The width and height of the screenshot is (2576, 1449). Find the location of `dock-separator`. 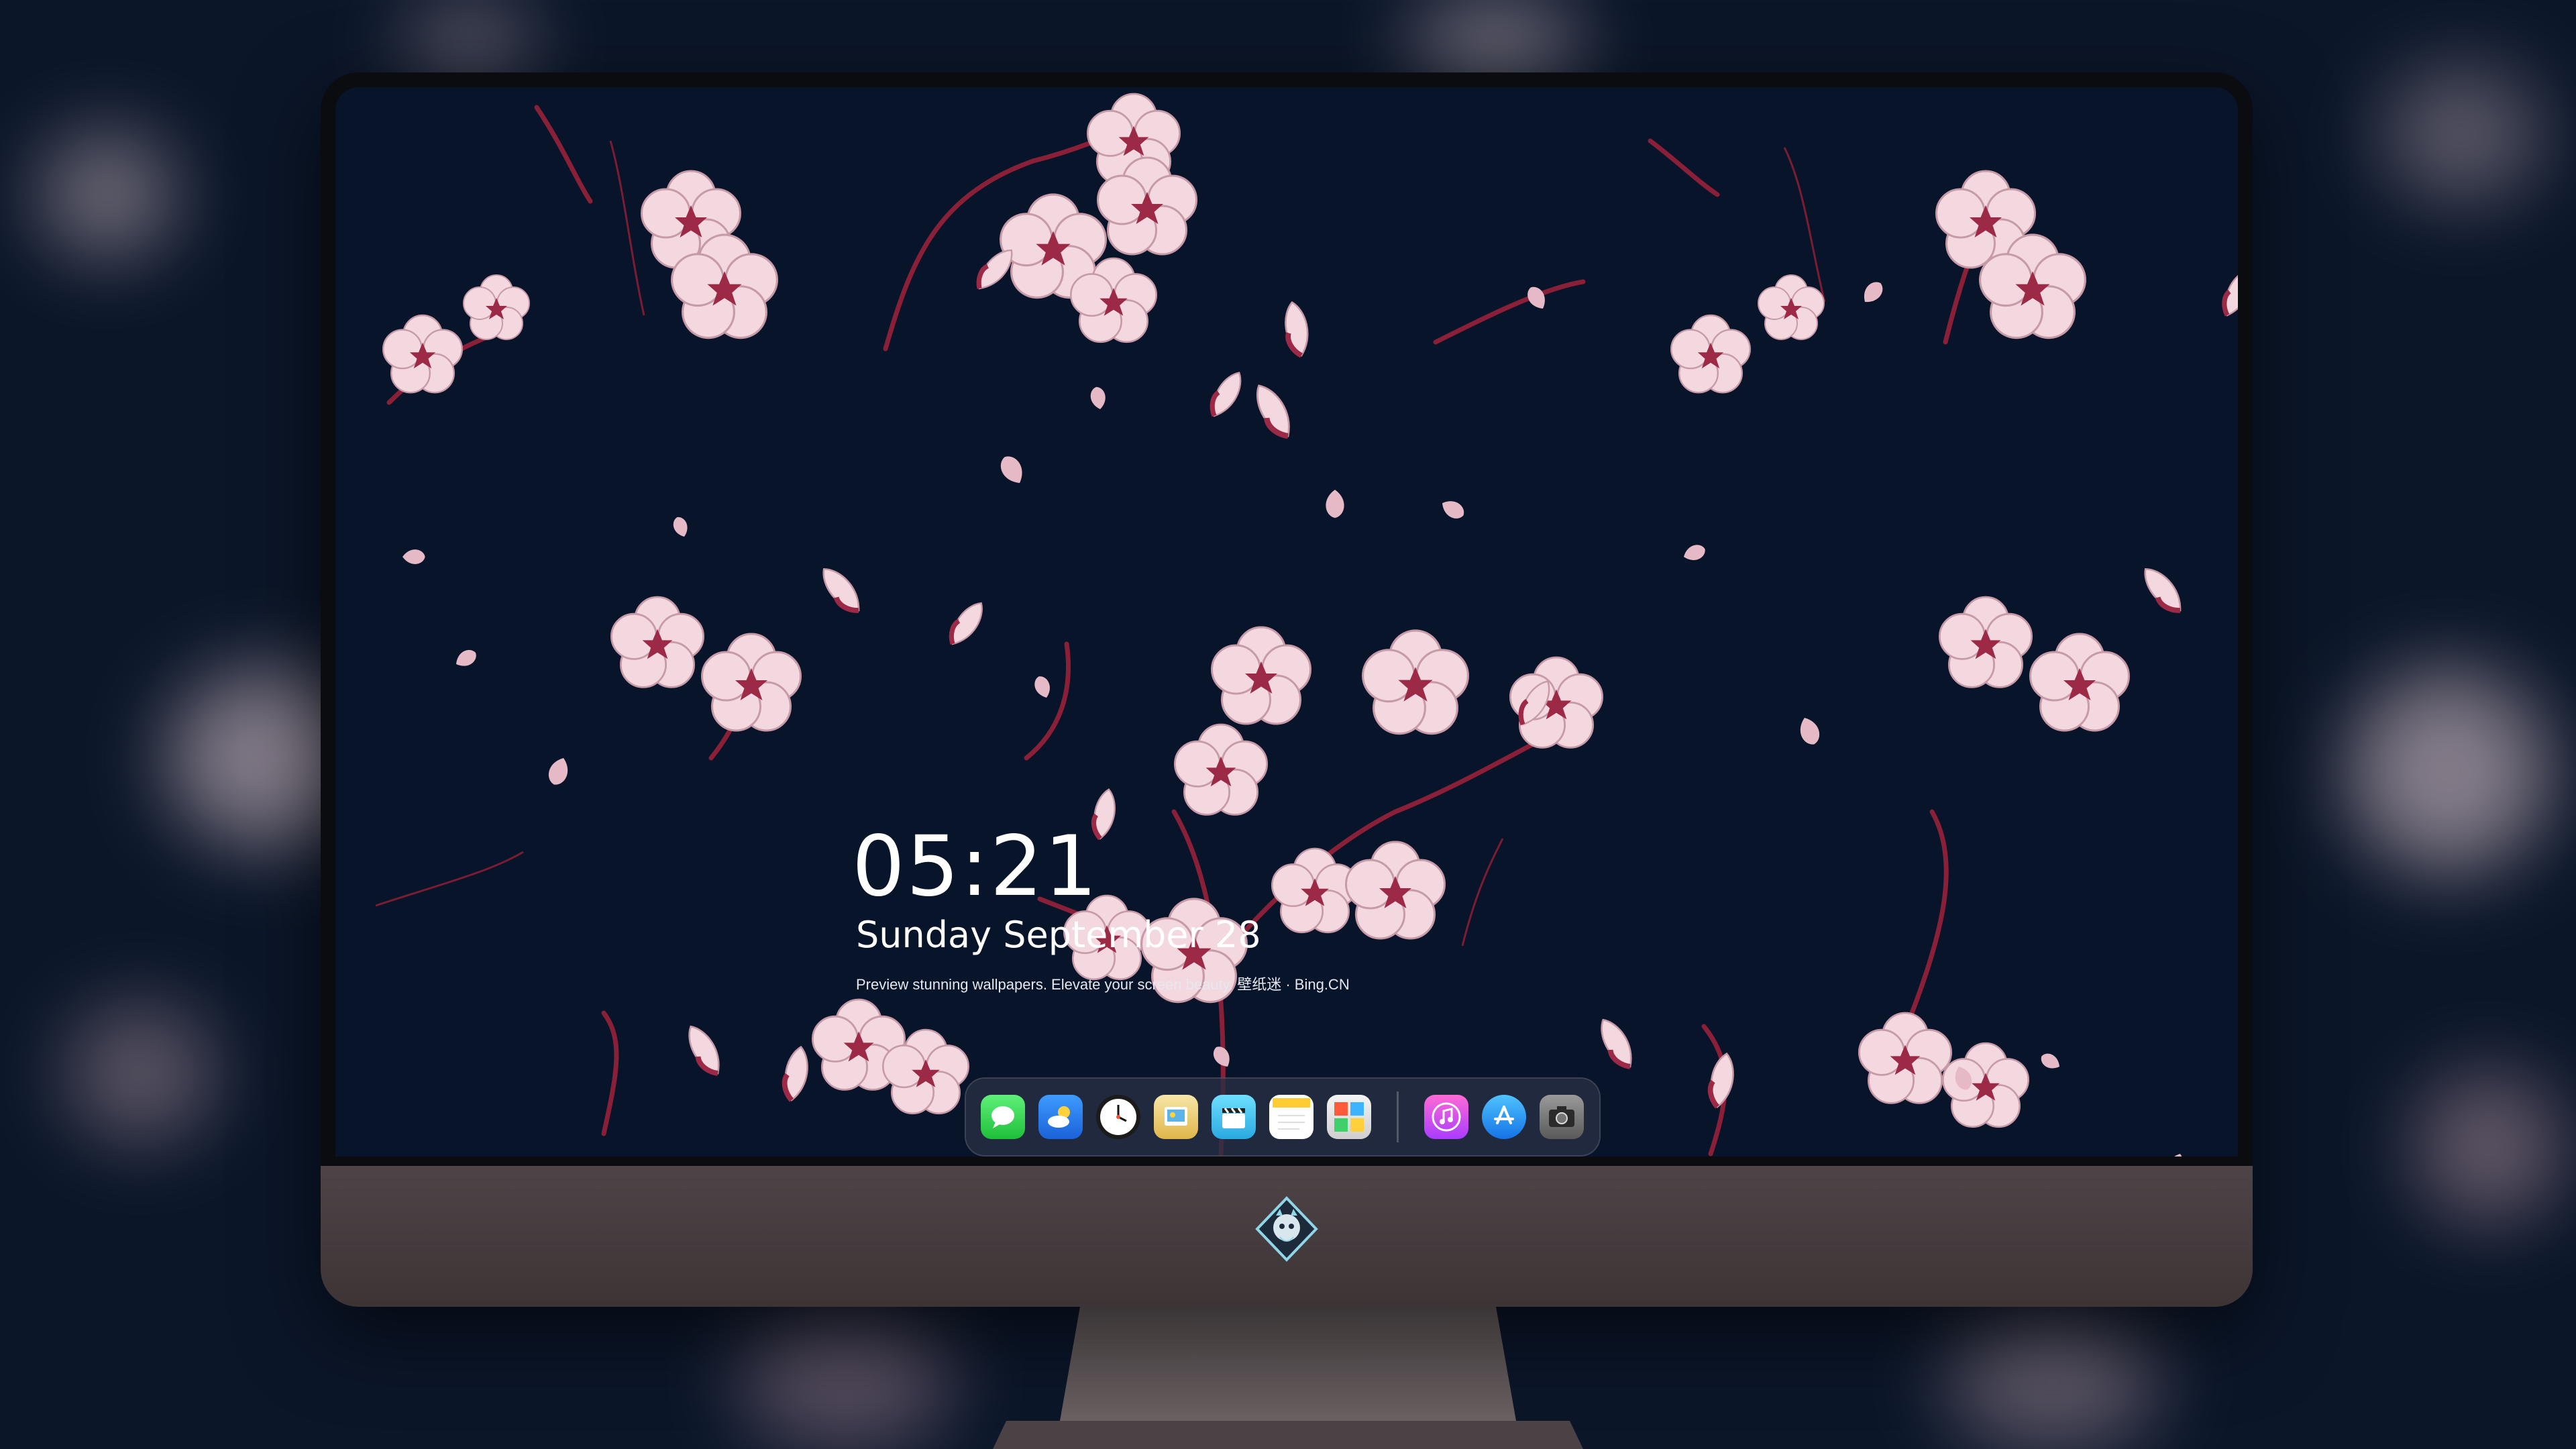

dock-separator is located at coordinates (1398, 1116).